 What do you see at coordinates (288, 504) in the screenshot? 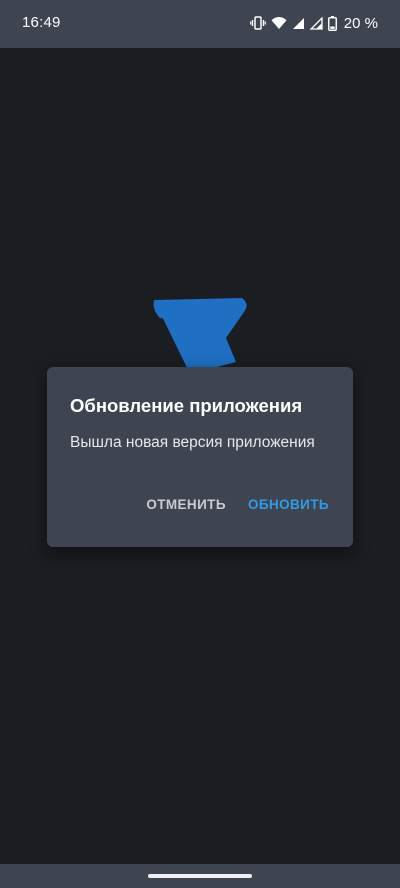
I see `update-button: ОБНОВИТЬ` at bounding box center [288, 504].